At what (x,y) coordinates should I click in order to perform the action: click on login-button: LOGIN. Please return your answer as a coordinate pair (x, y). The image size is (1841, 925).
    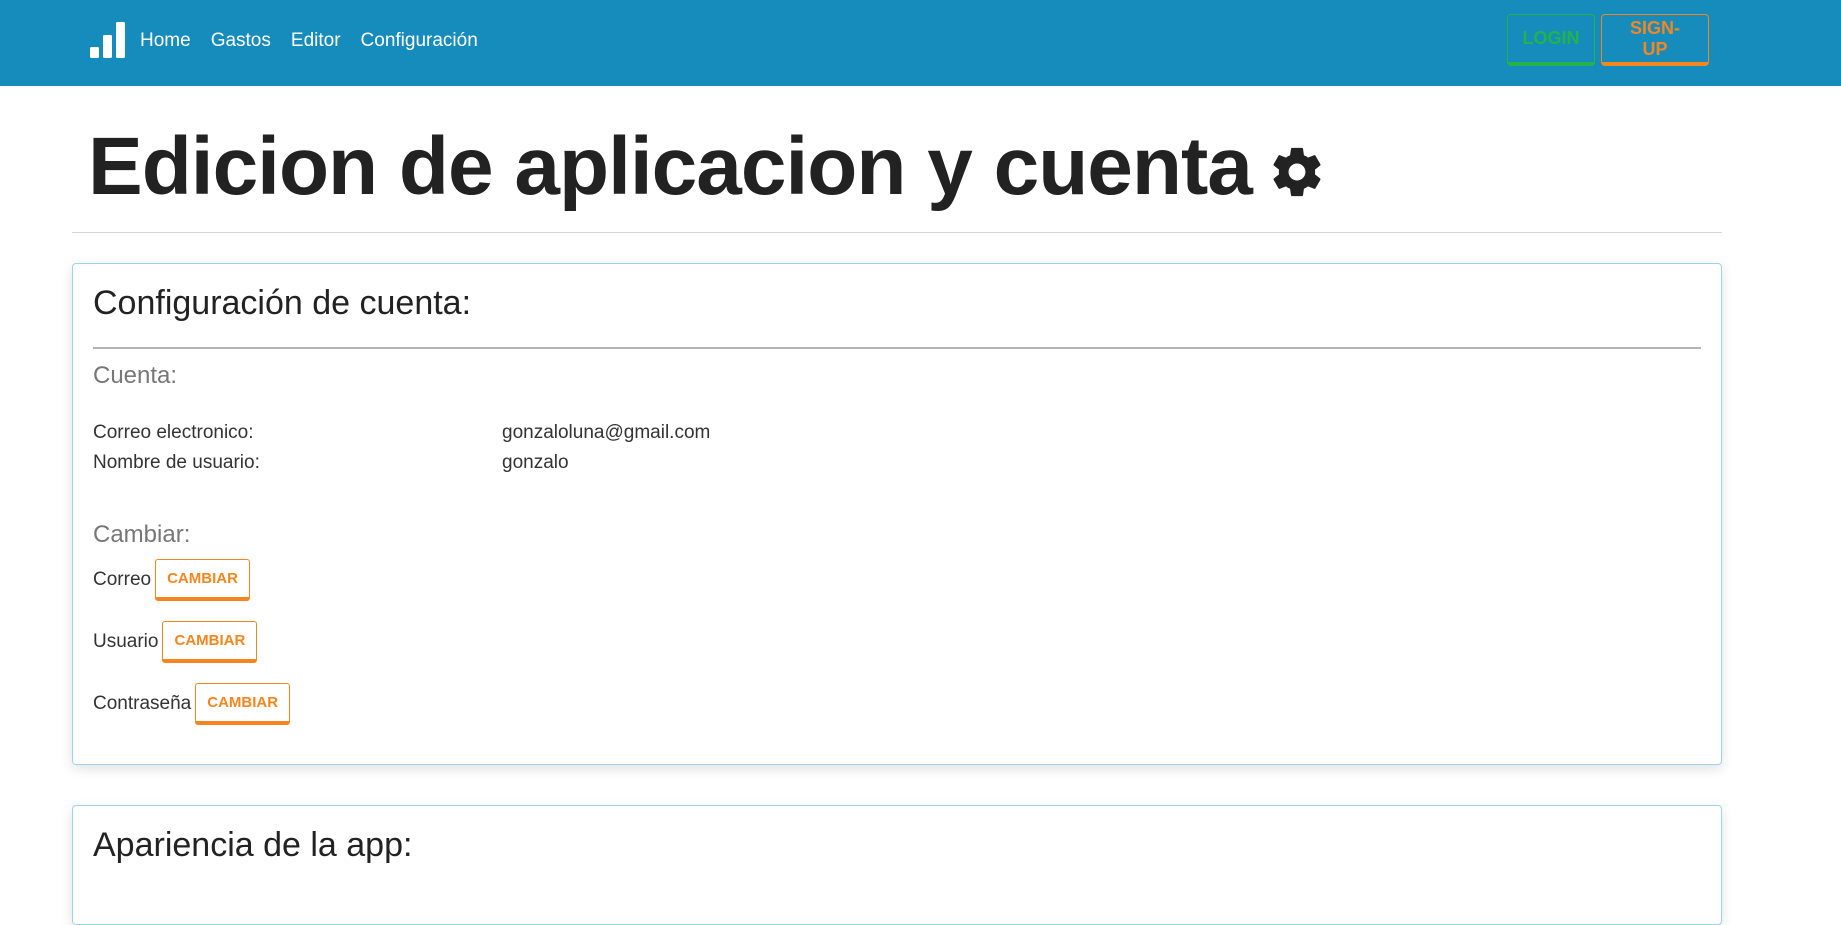
    Looking at the image, I should click on (1551, 40).